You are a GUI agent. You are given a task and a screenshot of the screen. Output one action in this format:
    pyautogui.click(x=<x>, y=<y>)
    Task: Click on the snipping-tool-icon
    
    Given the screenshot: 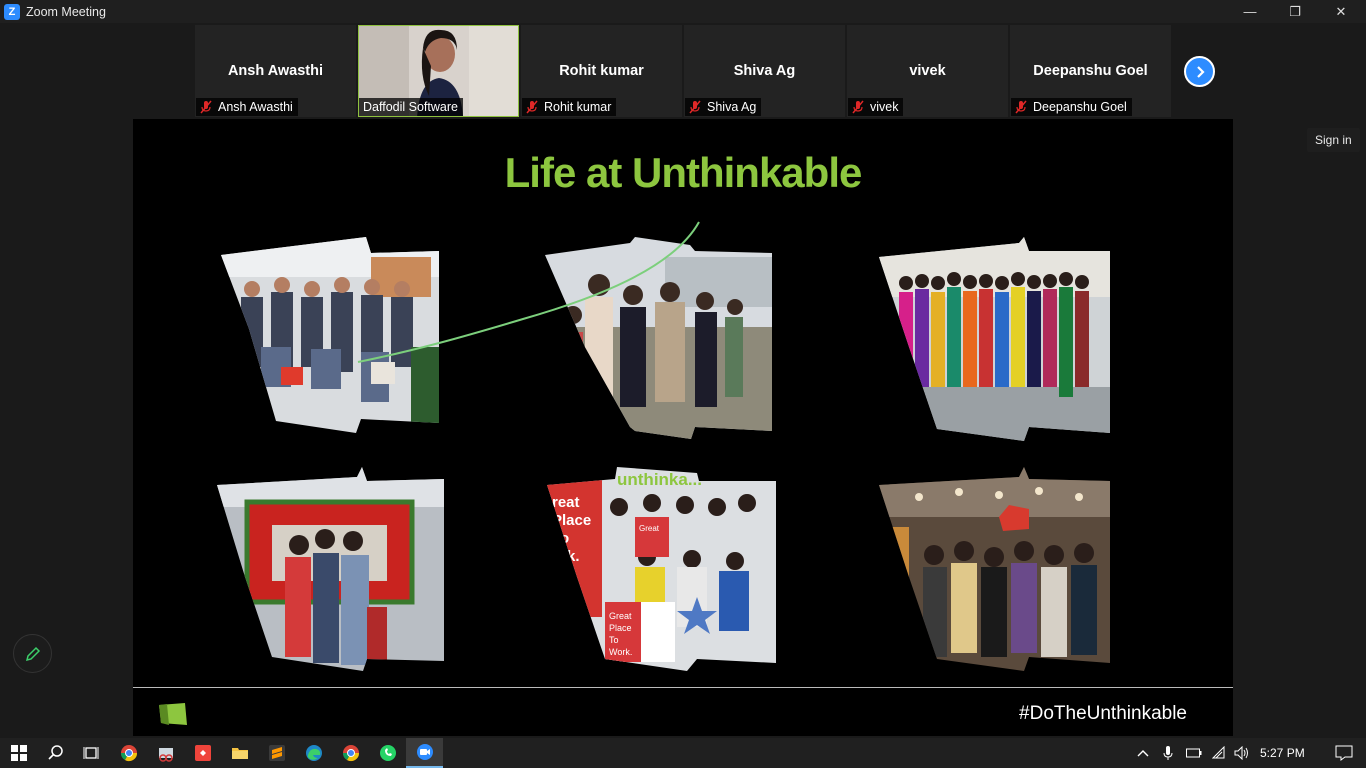 What is the action you would take?
    pyautogui.click(x=165, y=755)
    